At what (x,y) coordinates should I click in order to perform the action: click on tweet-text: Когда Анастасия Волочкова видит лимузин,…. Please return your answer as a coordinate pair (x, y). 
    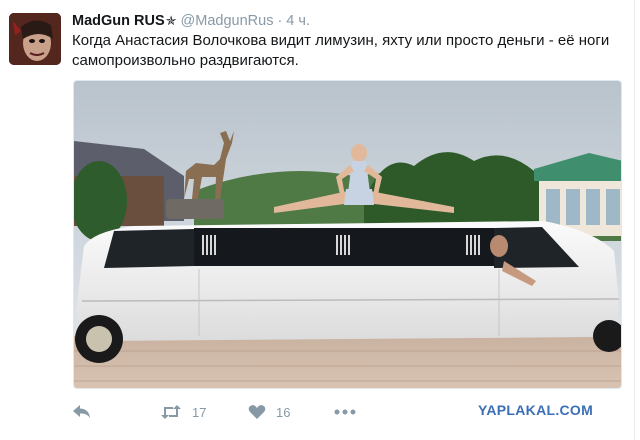
    Looking at the image, I should click on (341, 50).